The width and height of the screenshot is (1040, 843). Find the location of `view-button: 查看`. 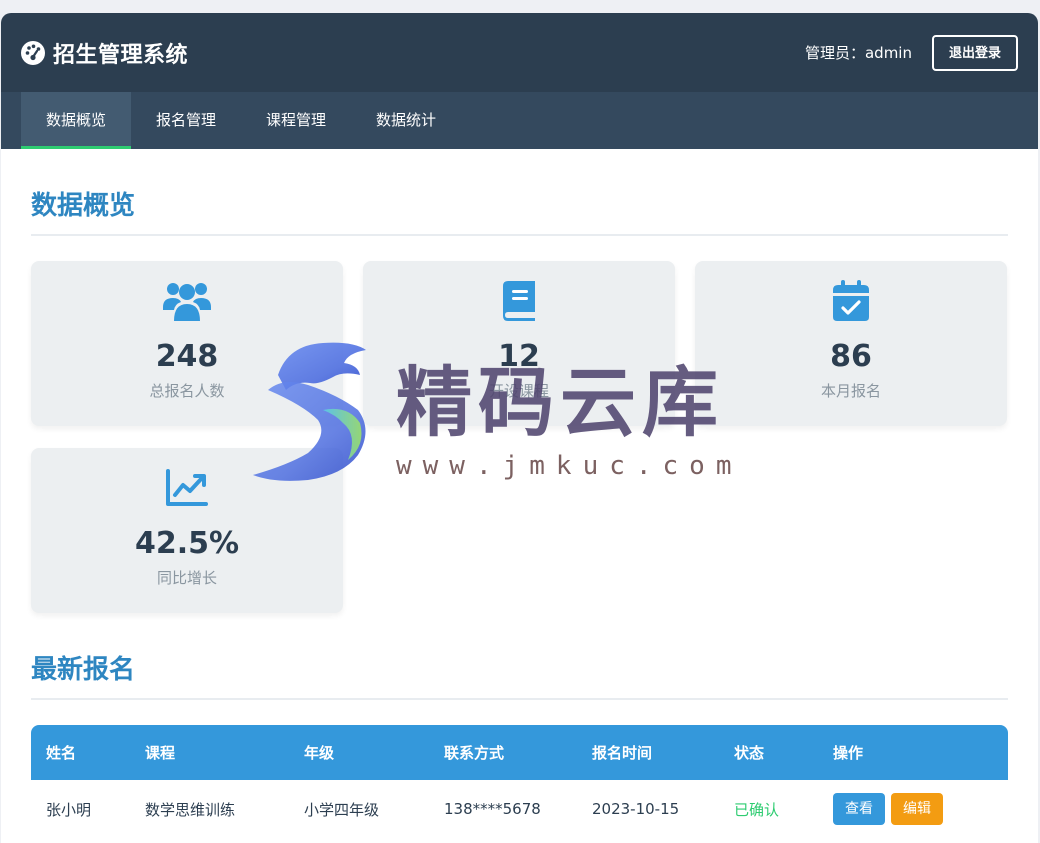

view-button: 查看 is located at coordinates (859, 809).